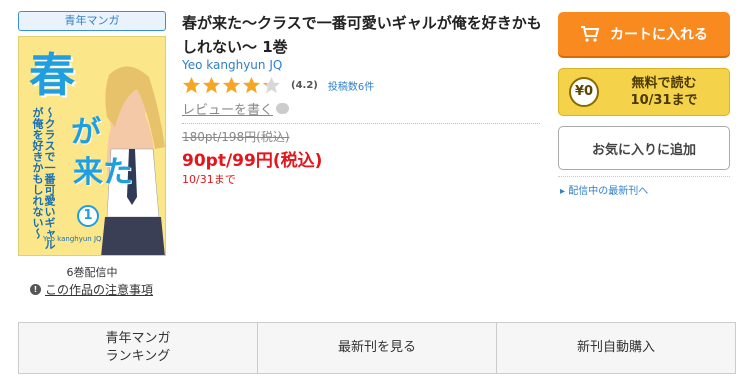 This screenshot has height=380, width=747. Describe the element at coordinates (664, 92) in the screenshot. I see `read-free-text: 無料で読む 10/31まで` at that location.